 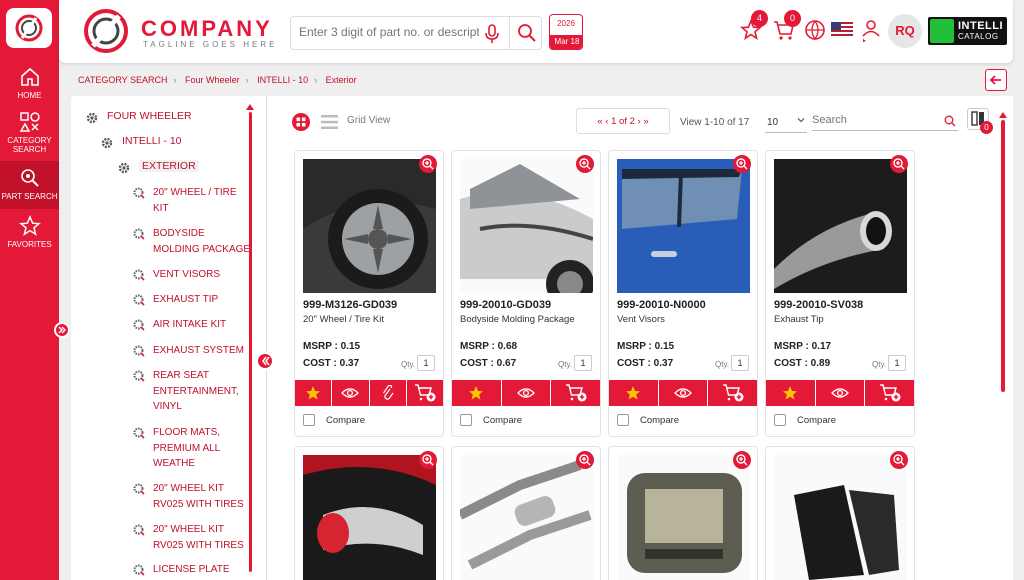 What do you see at coordinates (329, 122) in the screenshot?
I see `list-view-icon` at bounding box center [329, 122].